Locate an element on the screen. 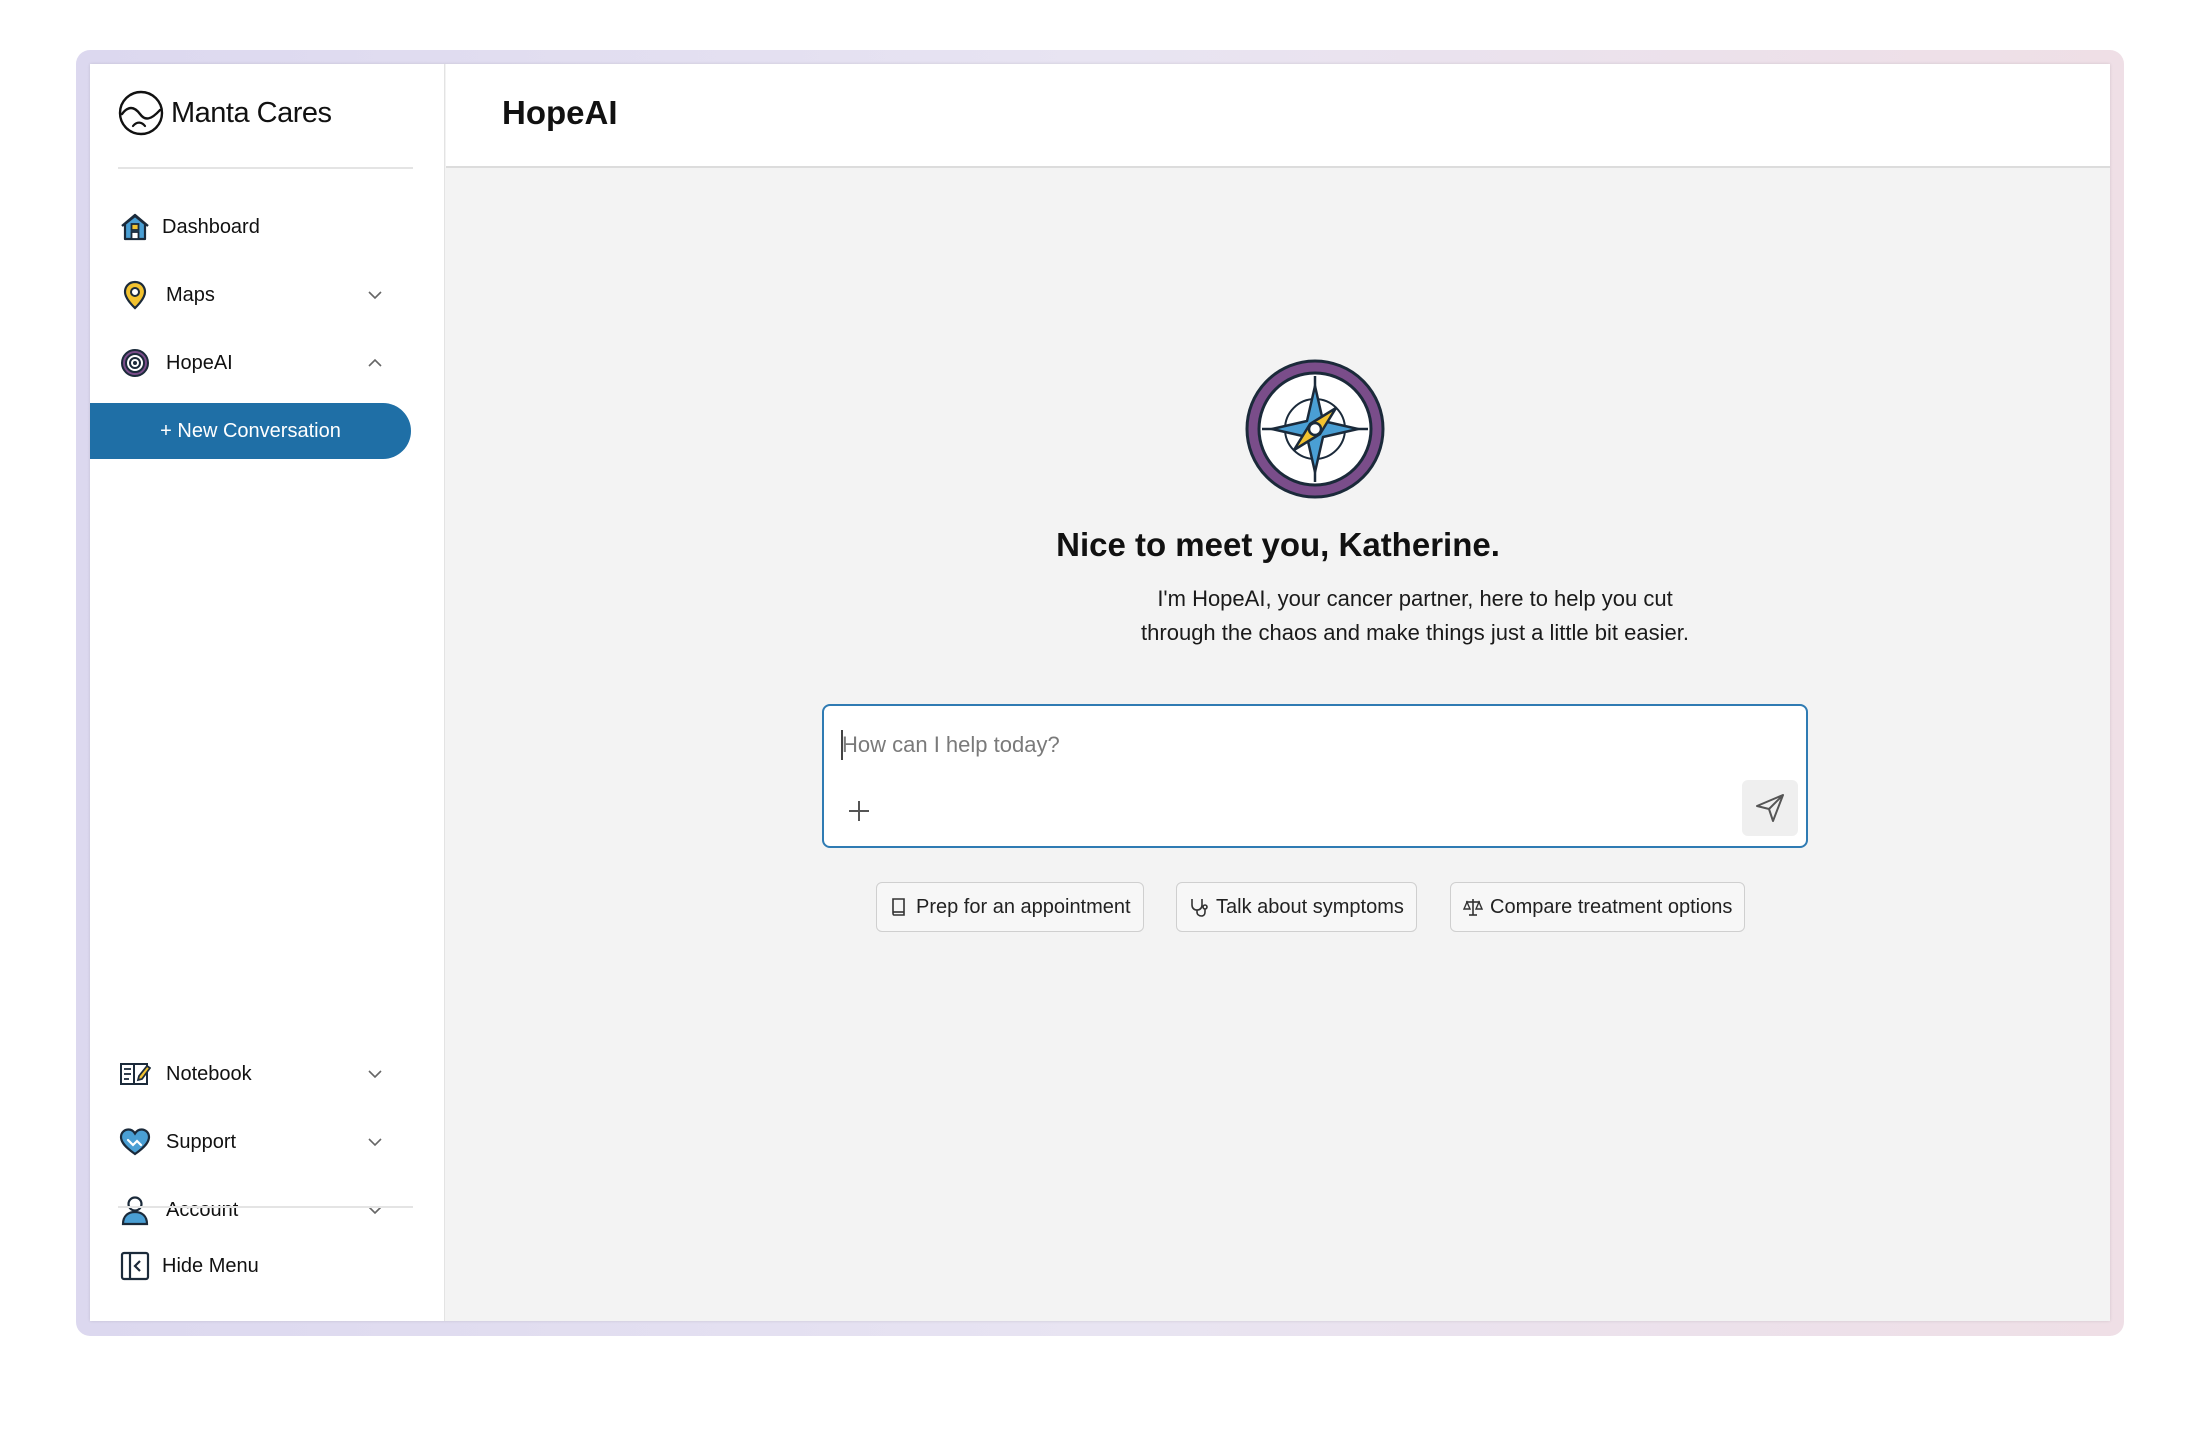 Image resolution: width=2198 pixels, height=1436 pixels. suggestion-chip-symptoms: Talk about symptoms is located at coordinates (1296, 907).